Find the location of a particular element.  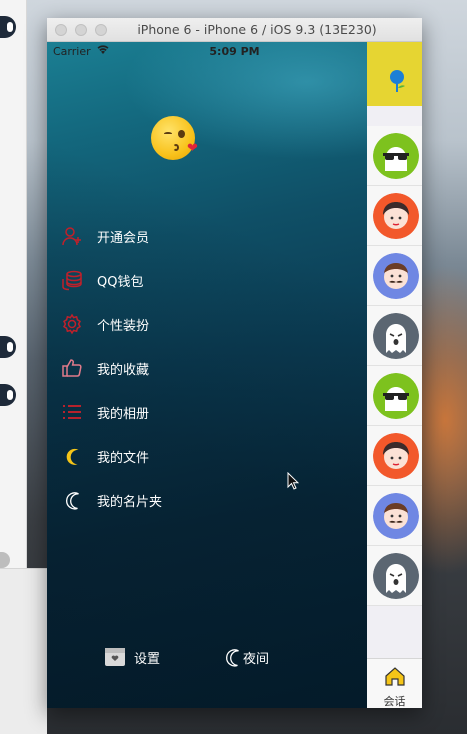

house-icon is located at coordinates (395, 678).